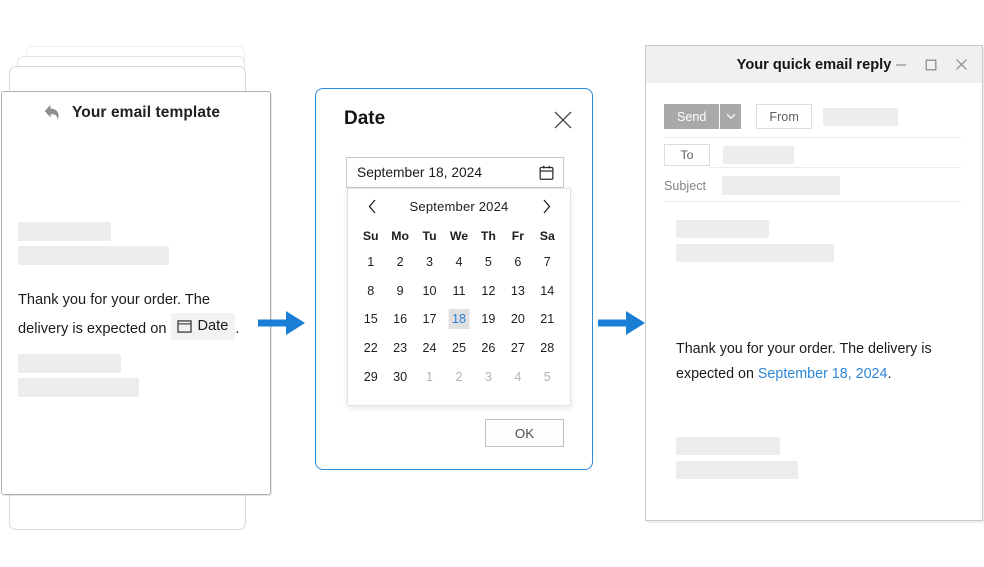 This screenshot has height=567, width=984. What do you see at coordinates (458, 291) in the screenshot?
I see `calendar-day: 11` at bounding box center [458, 291].